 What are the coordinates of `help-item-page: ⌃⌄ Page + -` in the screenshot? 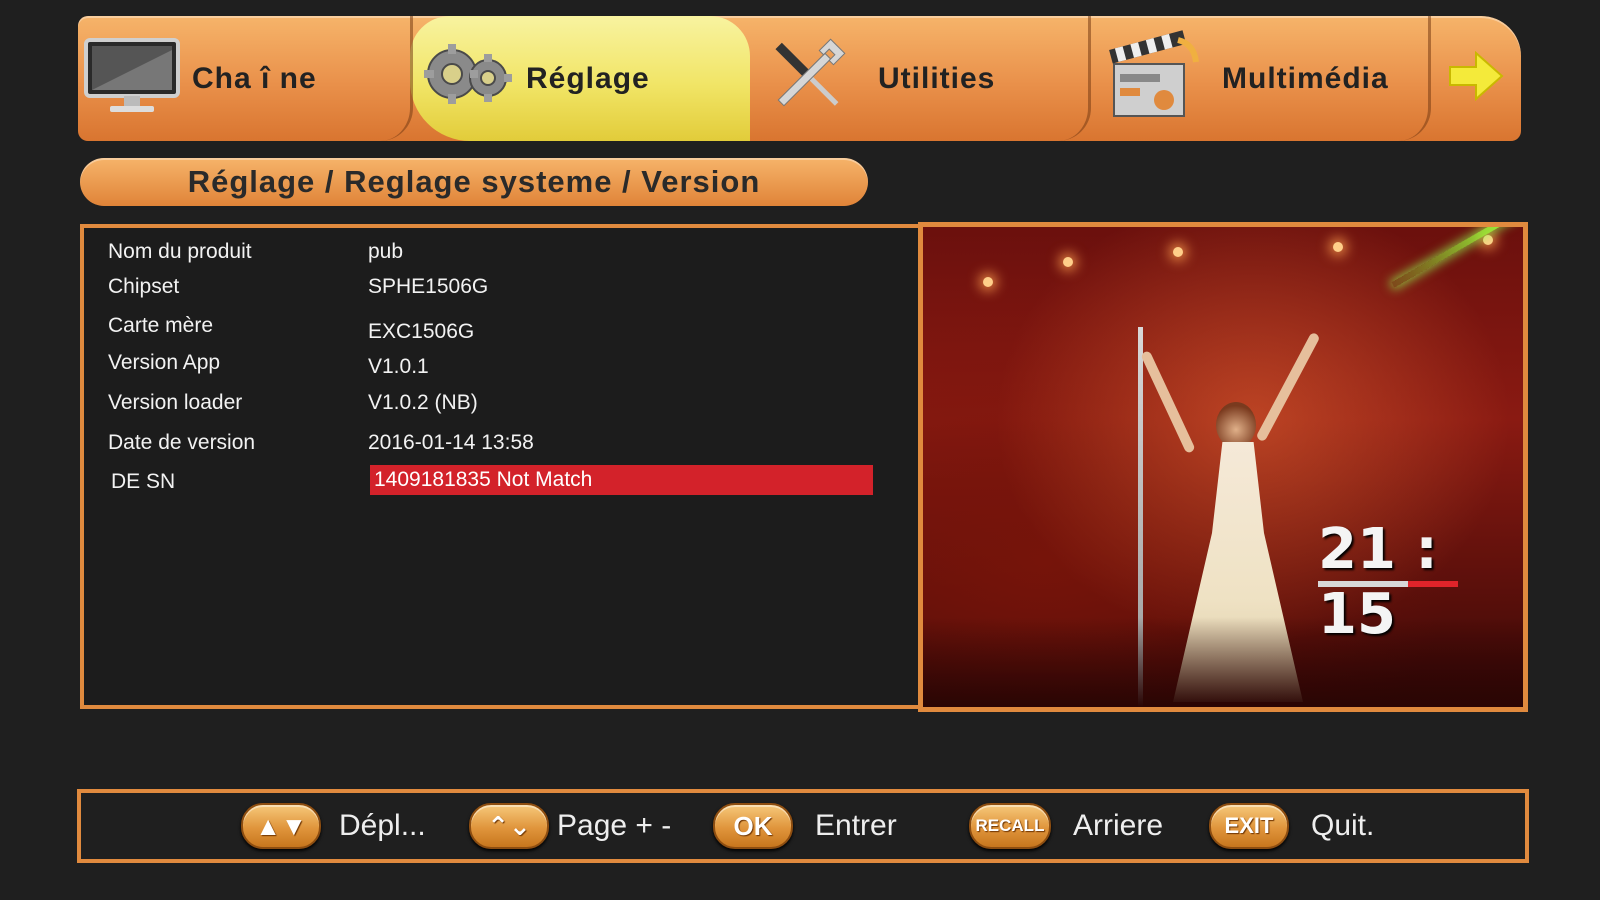 It's located at (570, 826).